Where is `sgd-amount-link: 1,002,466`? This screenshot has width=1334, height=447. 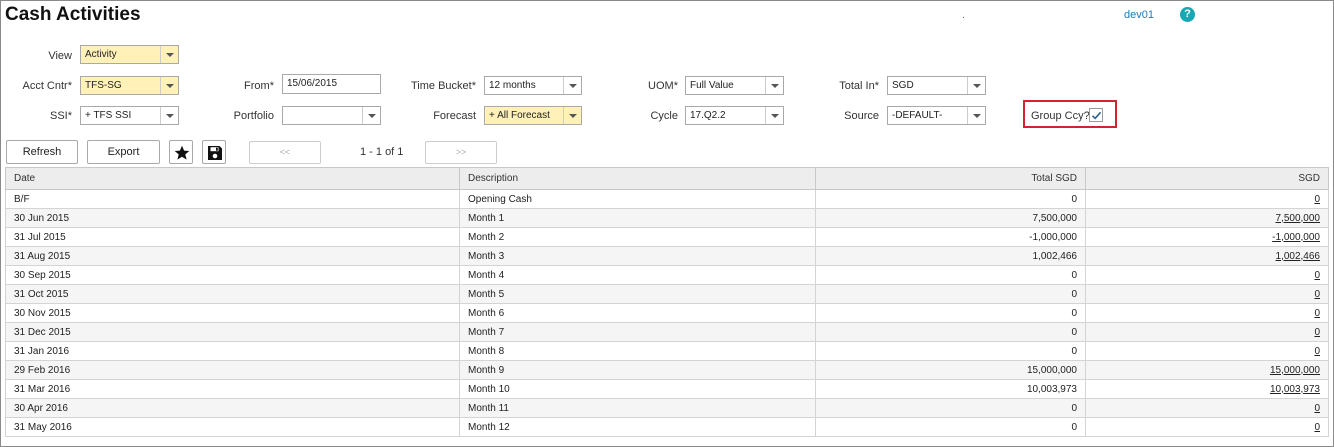 sgd-amount-link: 1,002,466 is located at coordinates (1207, 256).